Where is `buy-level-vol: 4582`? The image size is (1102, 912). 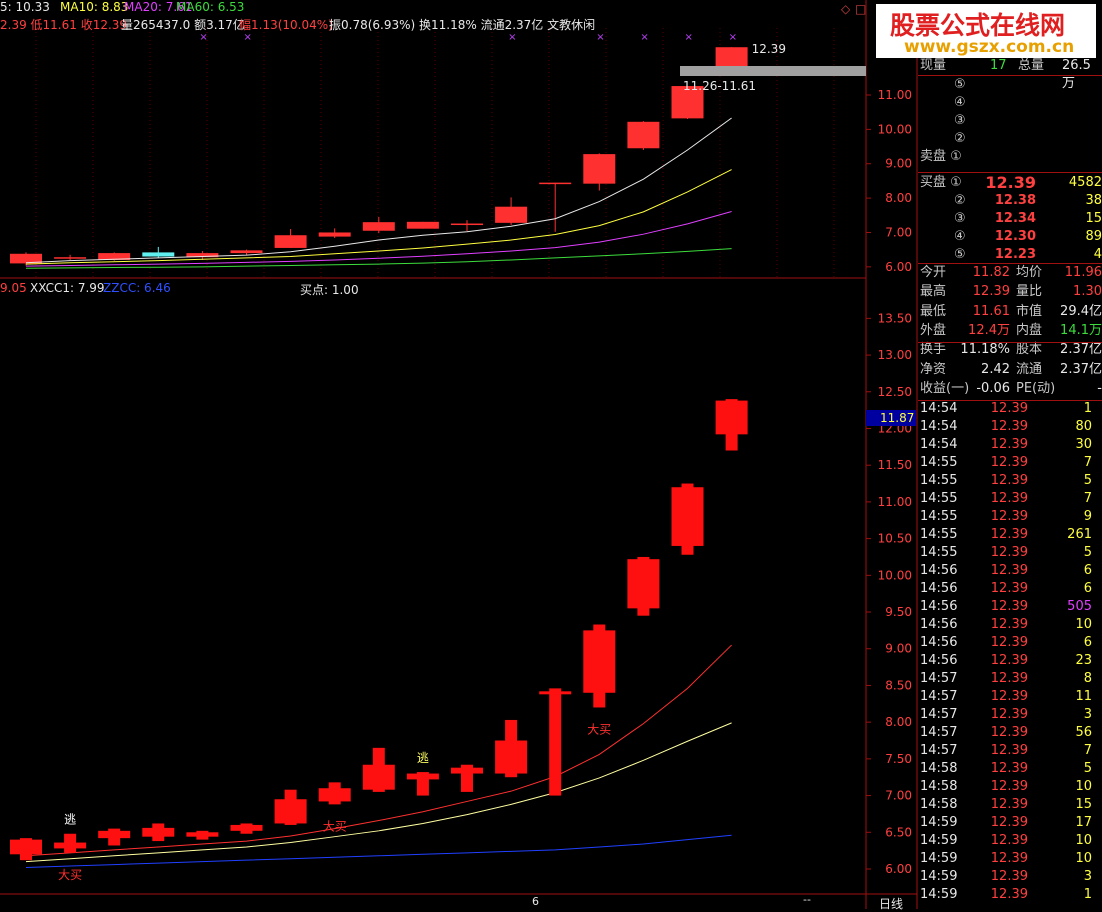
buy-level-vol: 4582 is located at coordinates (1085, 182).